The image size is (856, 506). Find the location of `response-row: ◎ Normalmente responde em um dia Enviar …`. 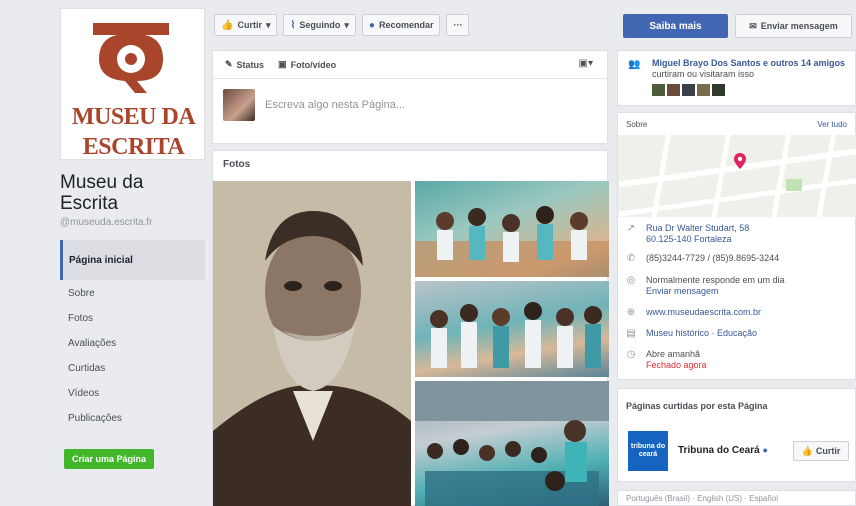

response-row: ◎ Normalmente responde em um dia Enviar … is located at coordinates (738, 286).